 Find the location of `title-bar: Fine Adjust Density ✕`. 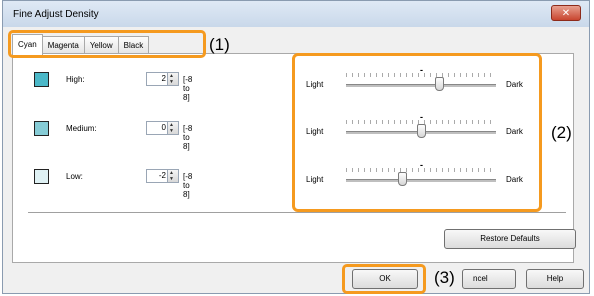

title-bar: Fine Adjust Density ✕ is located at coordinates (296, 14).